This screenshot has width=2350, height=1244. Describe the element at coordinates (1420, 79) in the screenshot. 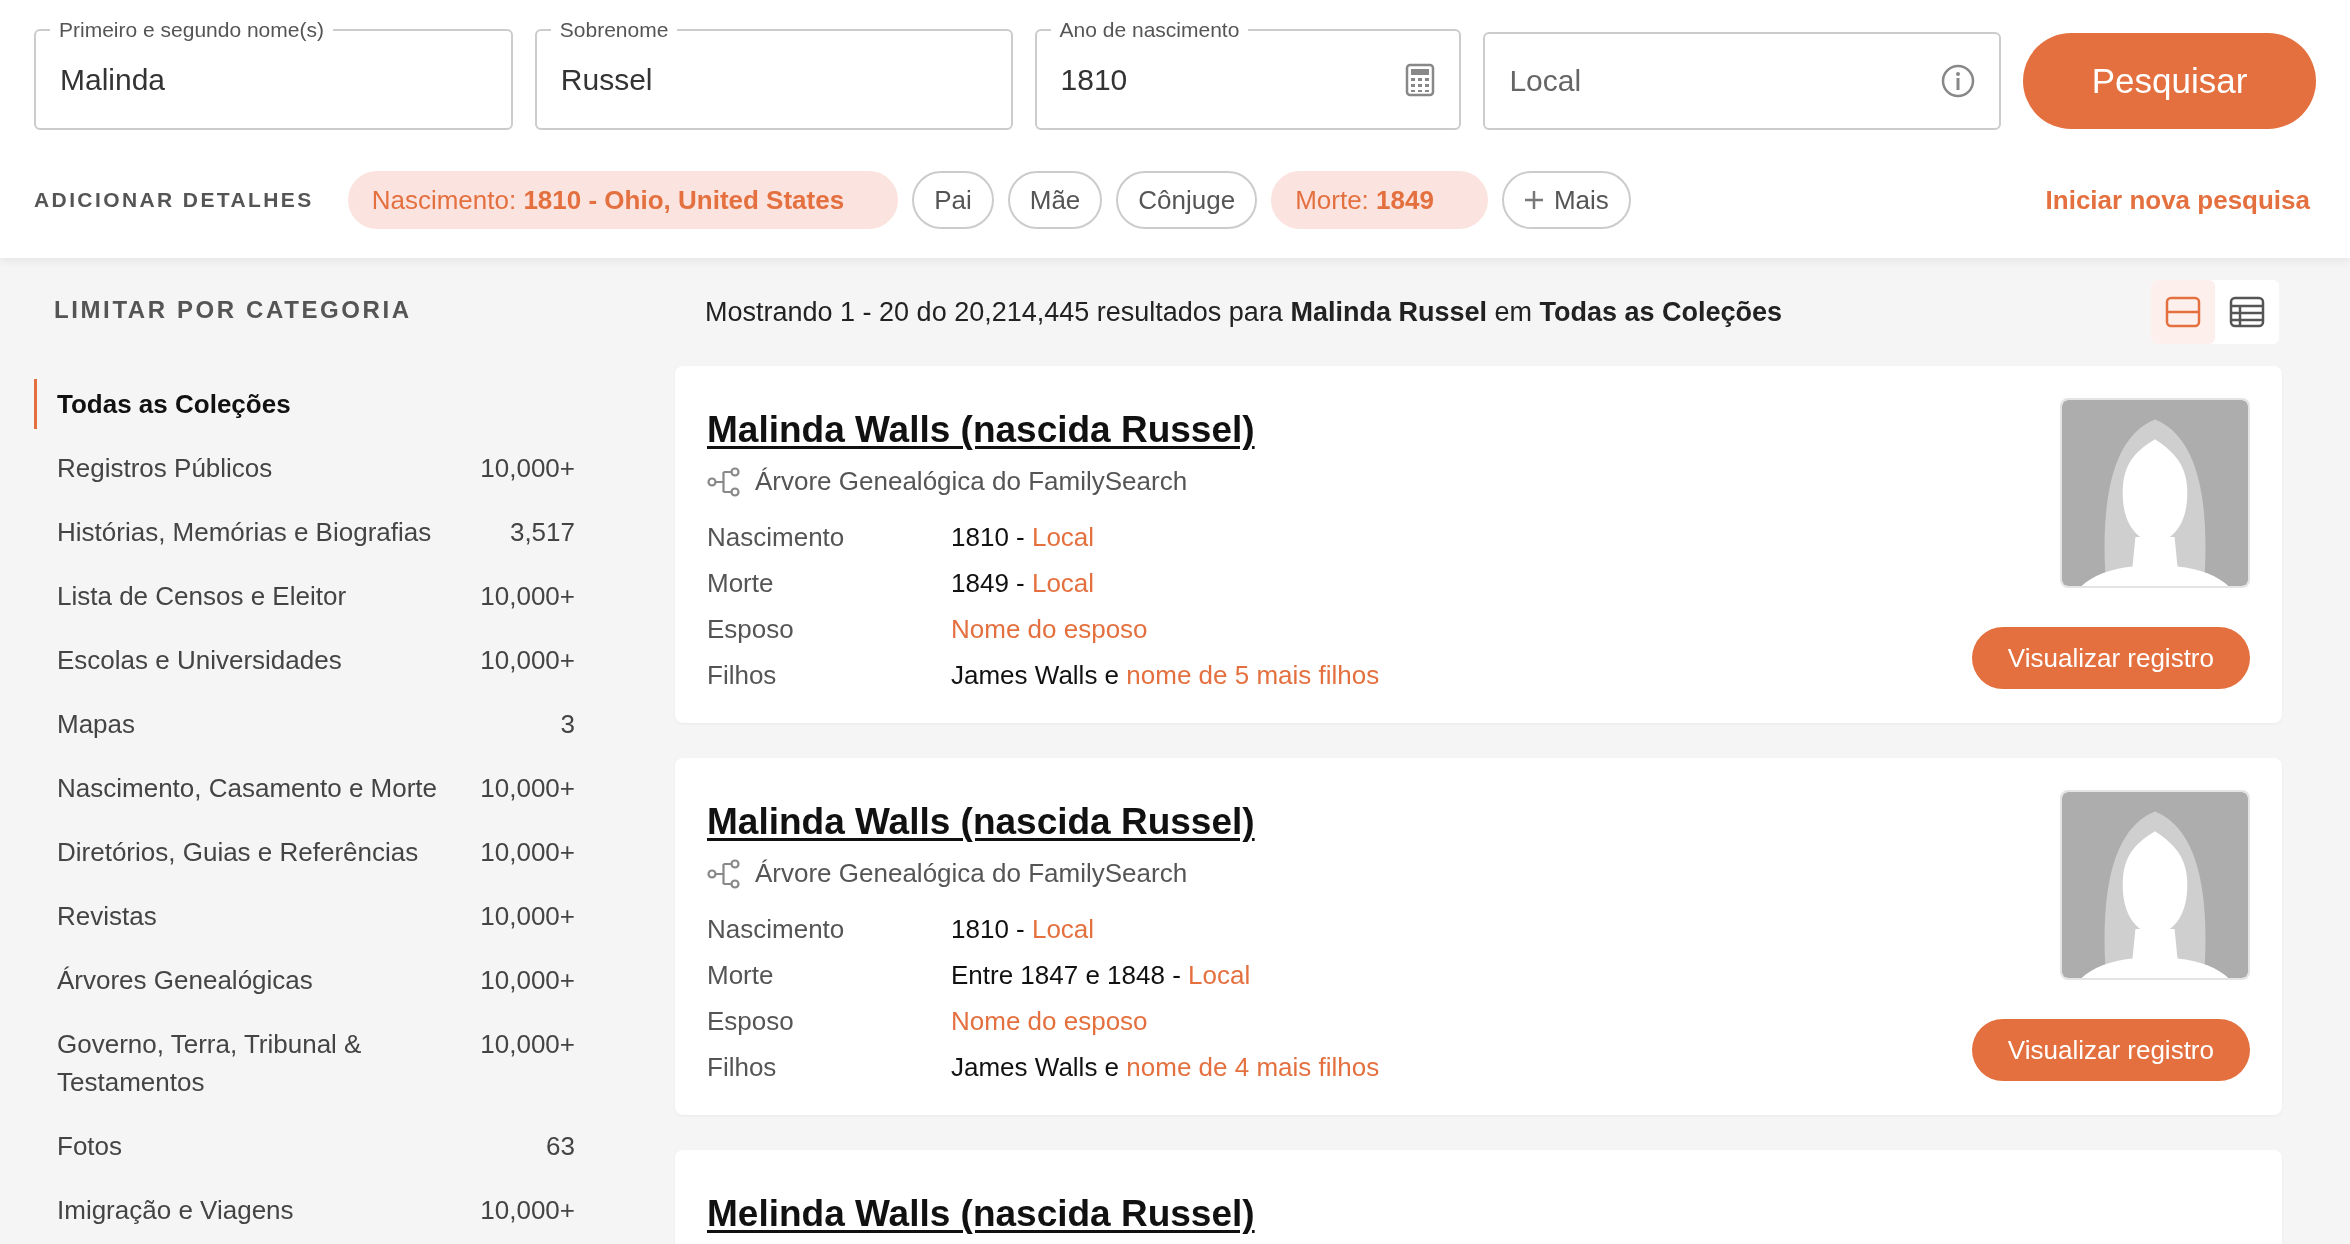

I see `calendar-icon` at that location.